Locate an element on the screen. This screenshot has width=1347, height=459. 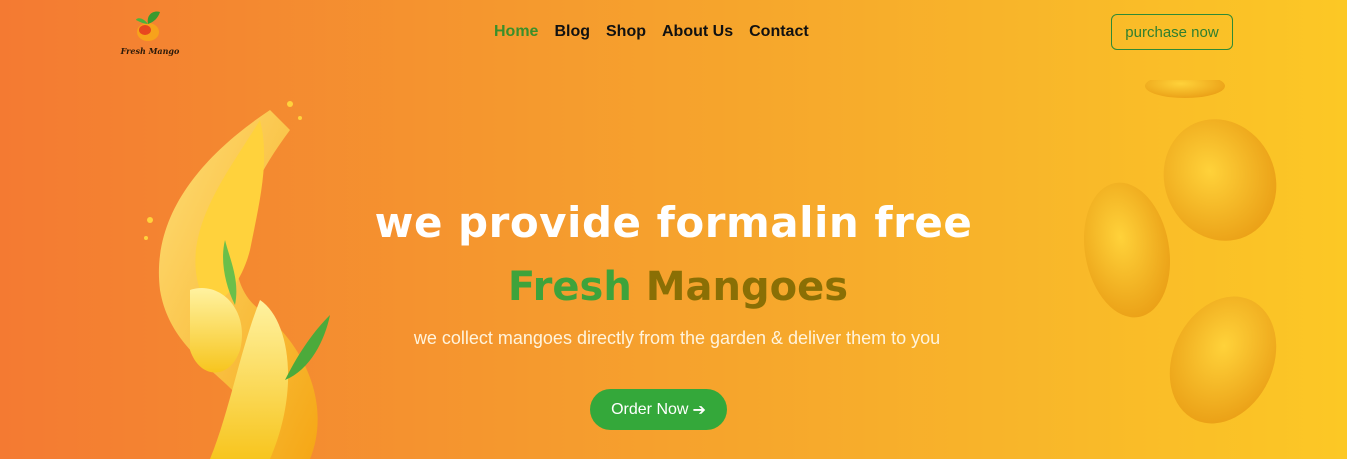
nav-item-shop: Shop is located at coordinates (626, 32).